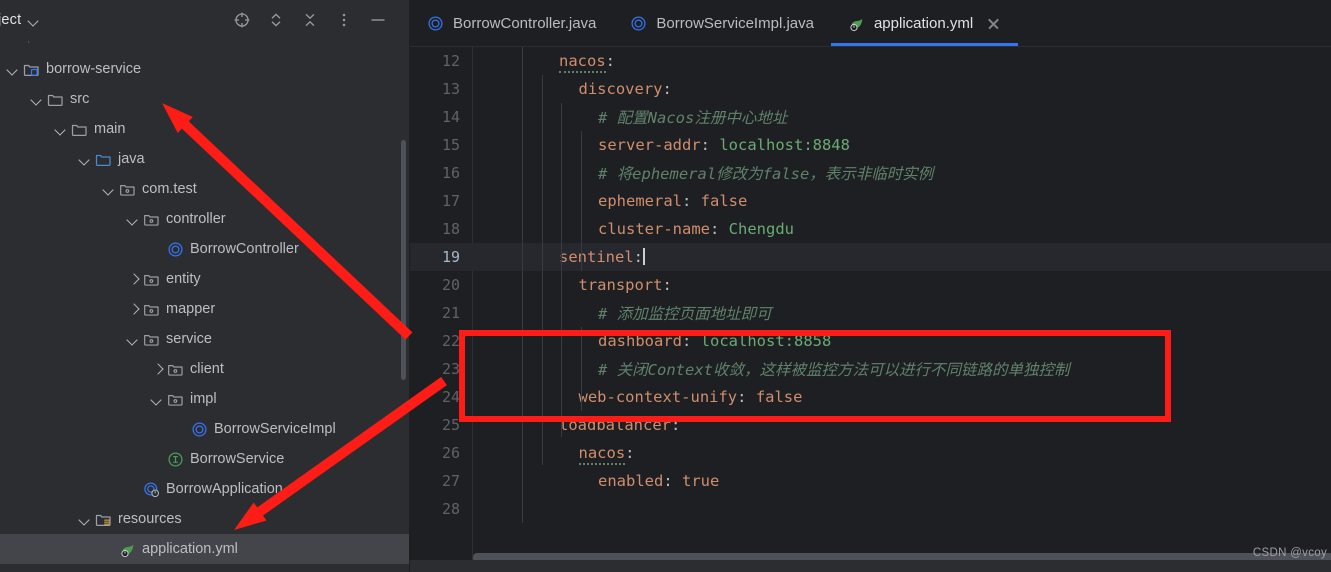 This screenshot has width=1331, height=572. Describe the element at coordinates (441, 341) in the screenshot. I see `line-number: 22` at that location.